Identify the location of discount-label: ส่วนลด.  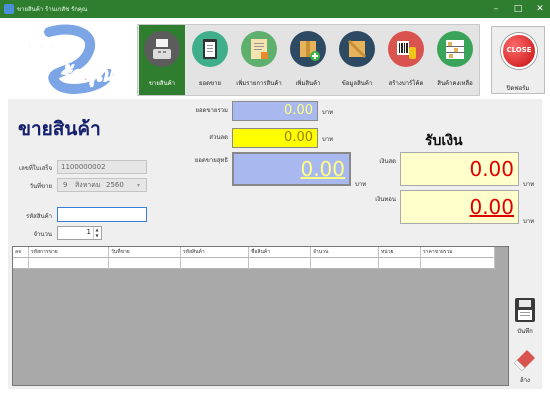
(218, 137).